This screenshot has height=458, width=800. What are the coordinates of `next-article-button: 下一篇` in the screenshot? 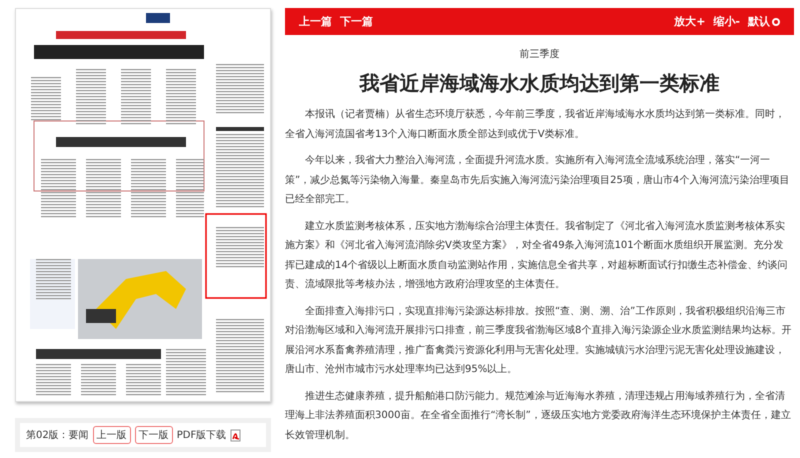 It's located at (356, 21).